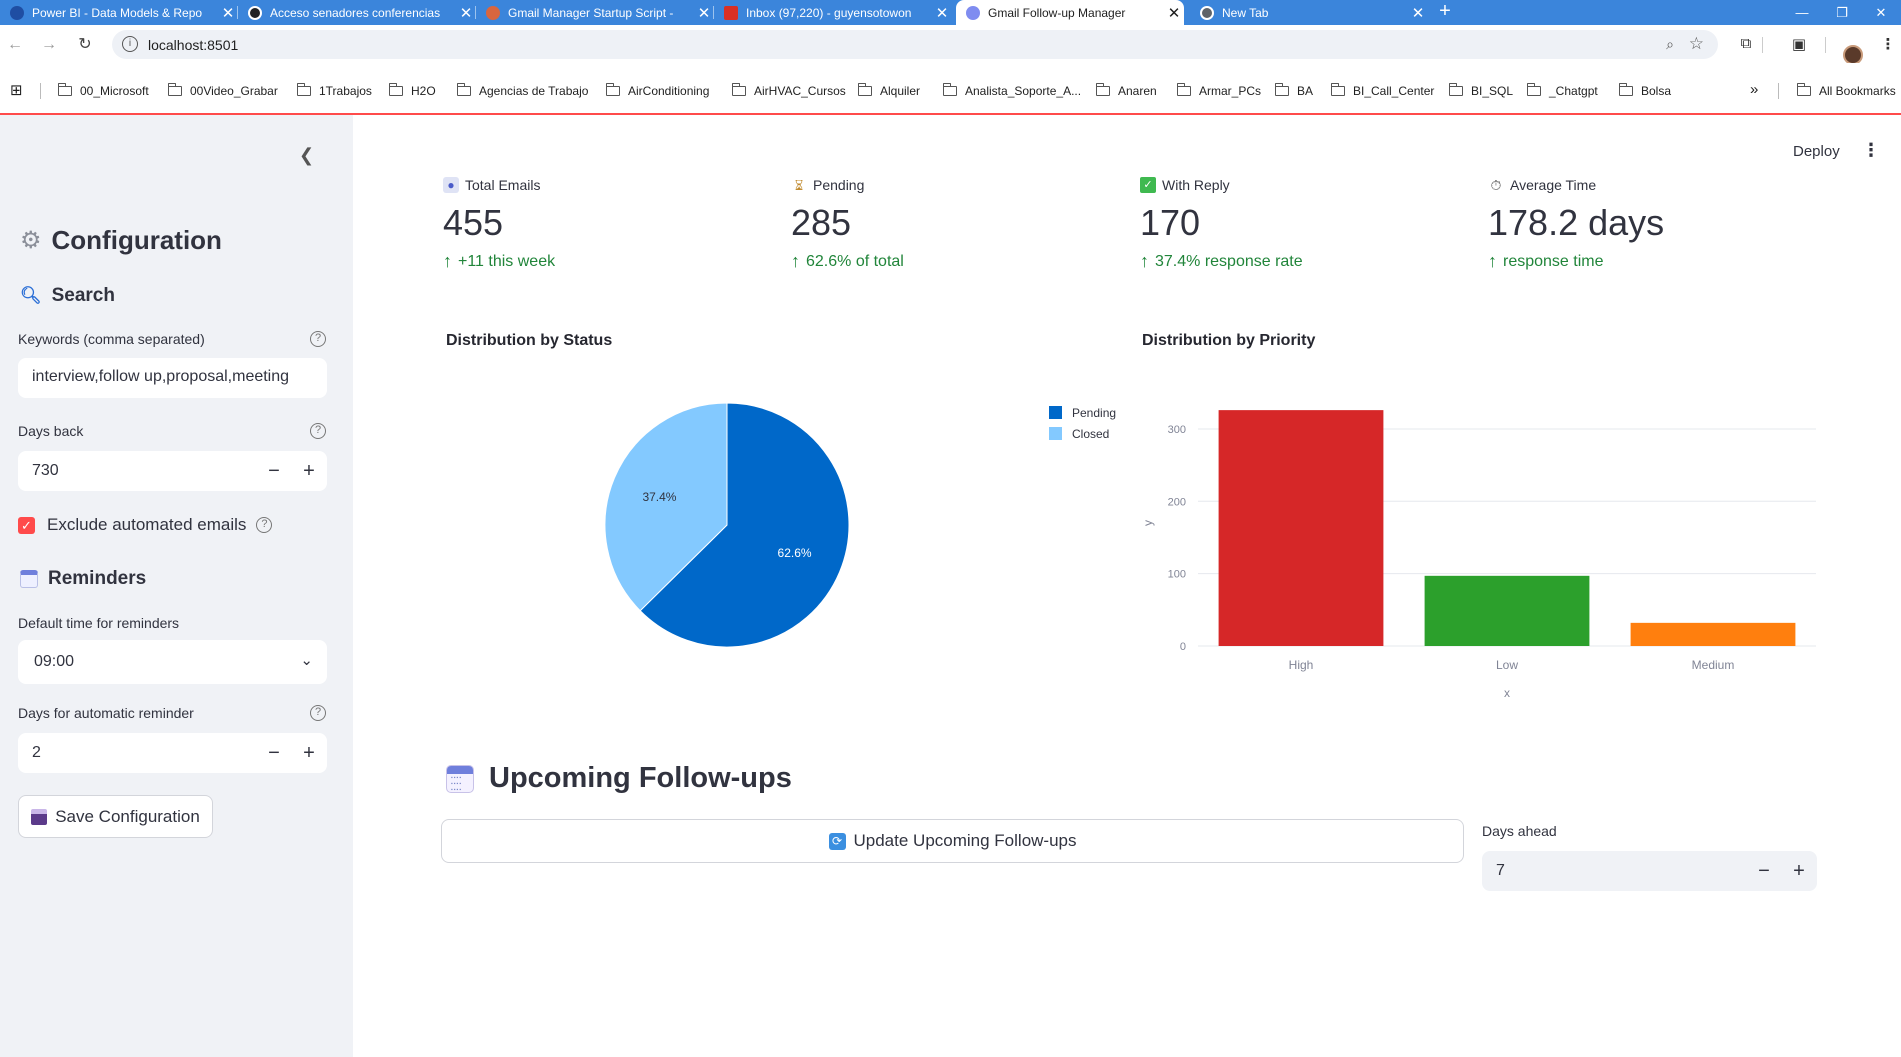 This screenshot has width=1901, height=1057. Describe the element at coordinates (1644, 90) in the screenshot. I see `bookmark-folder: Bolsa` at that location.